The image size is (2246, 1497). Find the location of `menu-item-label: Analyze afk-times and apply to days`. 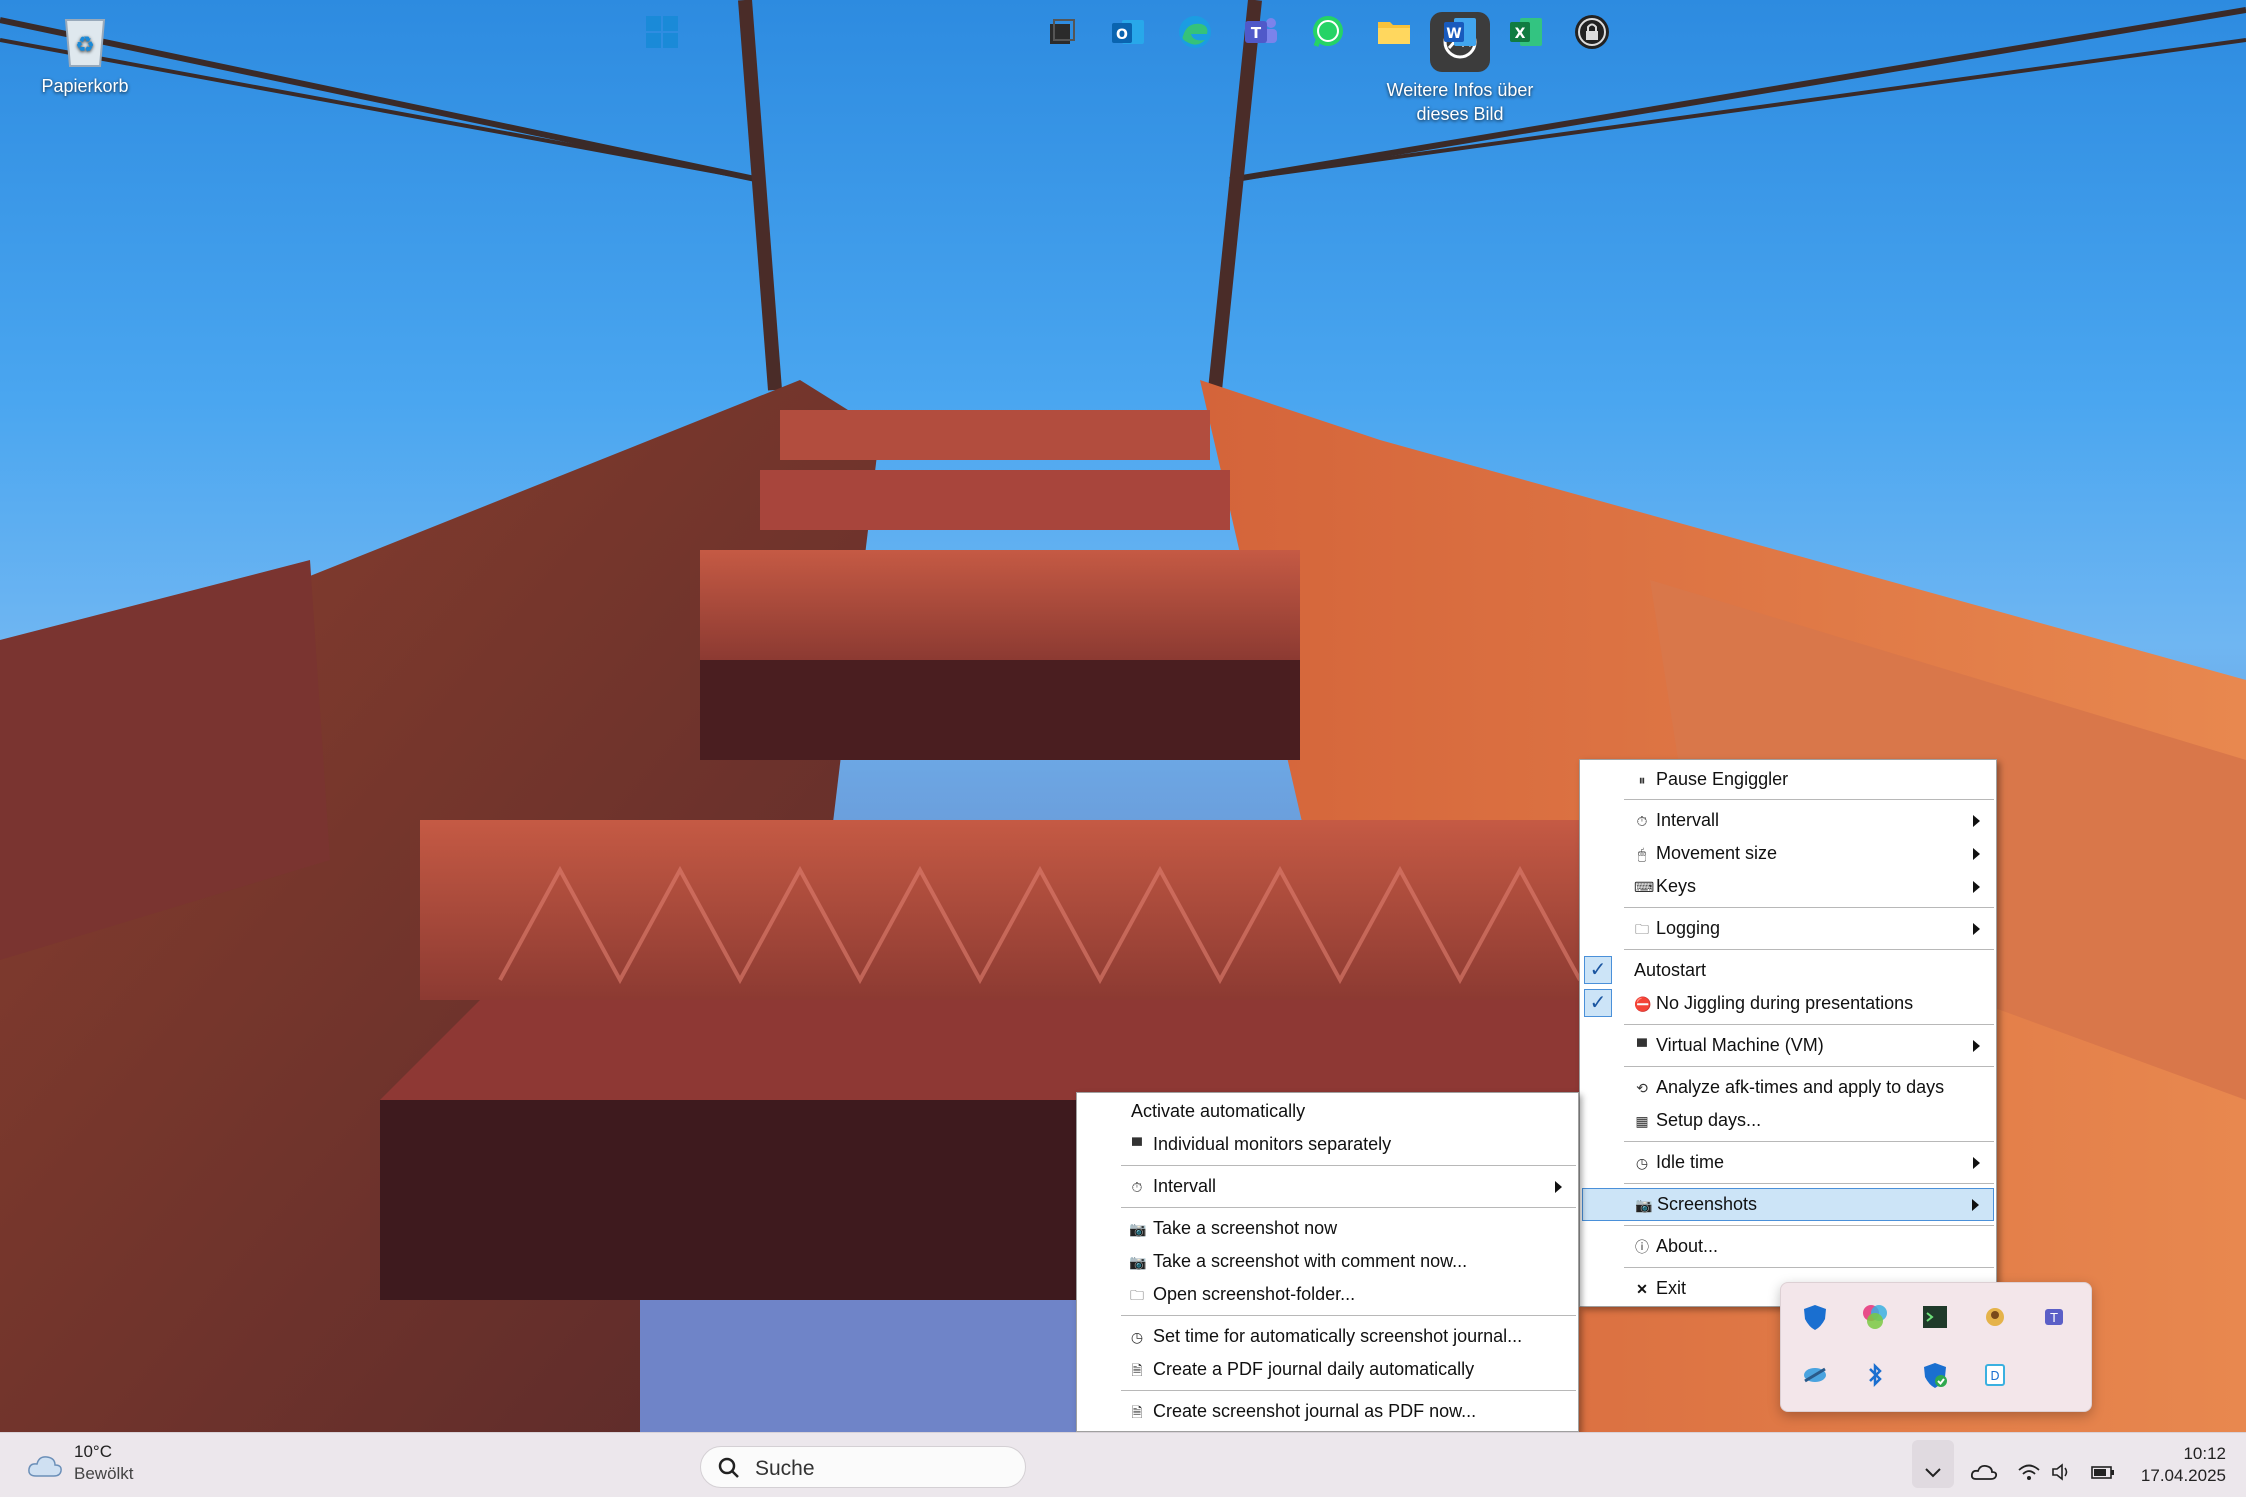

menu-item-label: Analyze afk-times and apply to days is located at coordinates (1800, 1087).